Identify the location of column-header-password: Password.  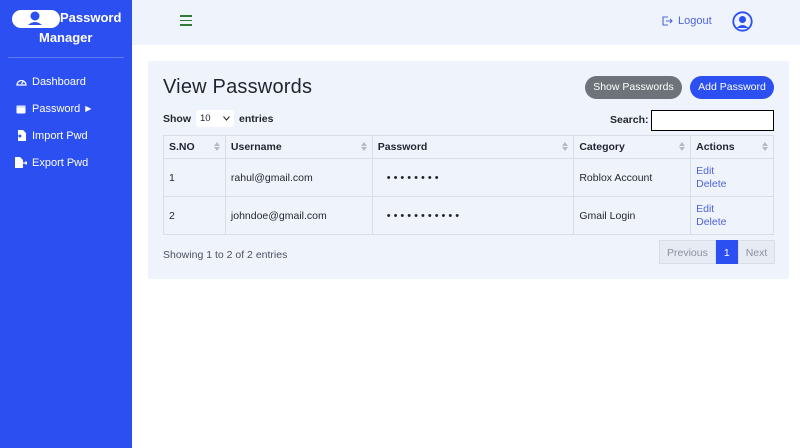
(473, 147).